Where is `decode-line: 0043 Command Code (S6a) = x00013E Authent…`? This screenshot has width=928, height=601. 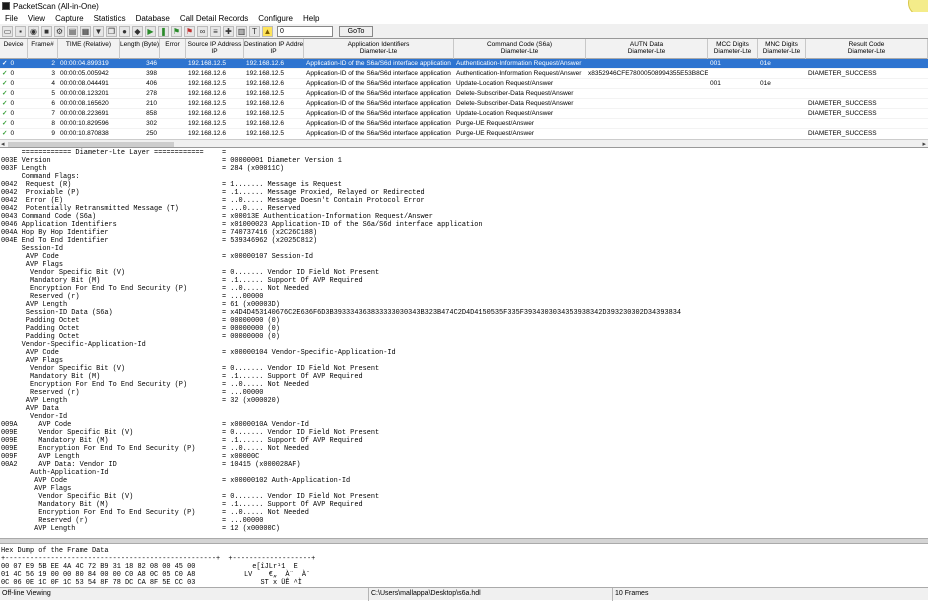 decode-line: 0043 Command Code (S6a) = x00013E Authent… is located at coordinates (464, 217).